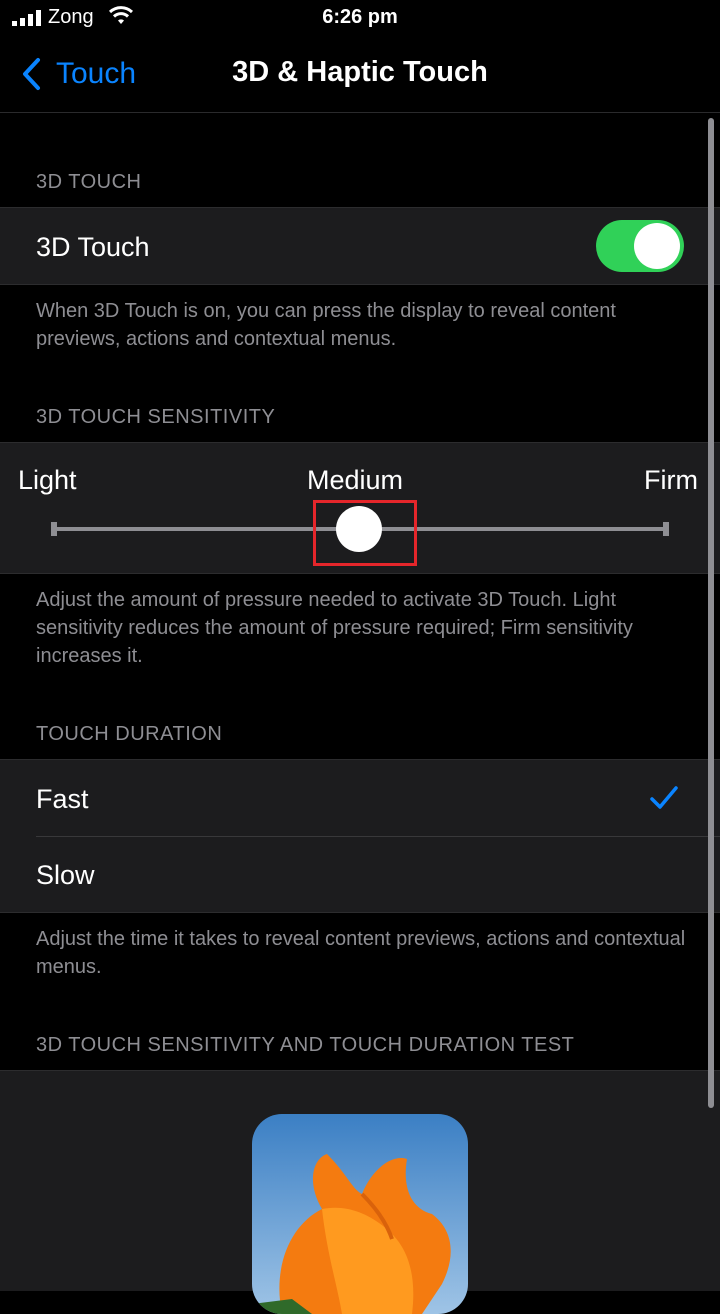 The width and height of the screenshot is (720, 1314). I want to click on slider-label-light: Light, so click(47, 480).